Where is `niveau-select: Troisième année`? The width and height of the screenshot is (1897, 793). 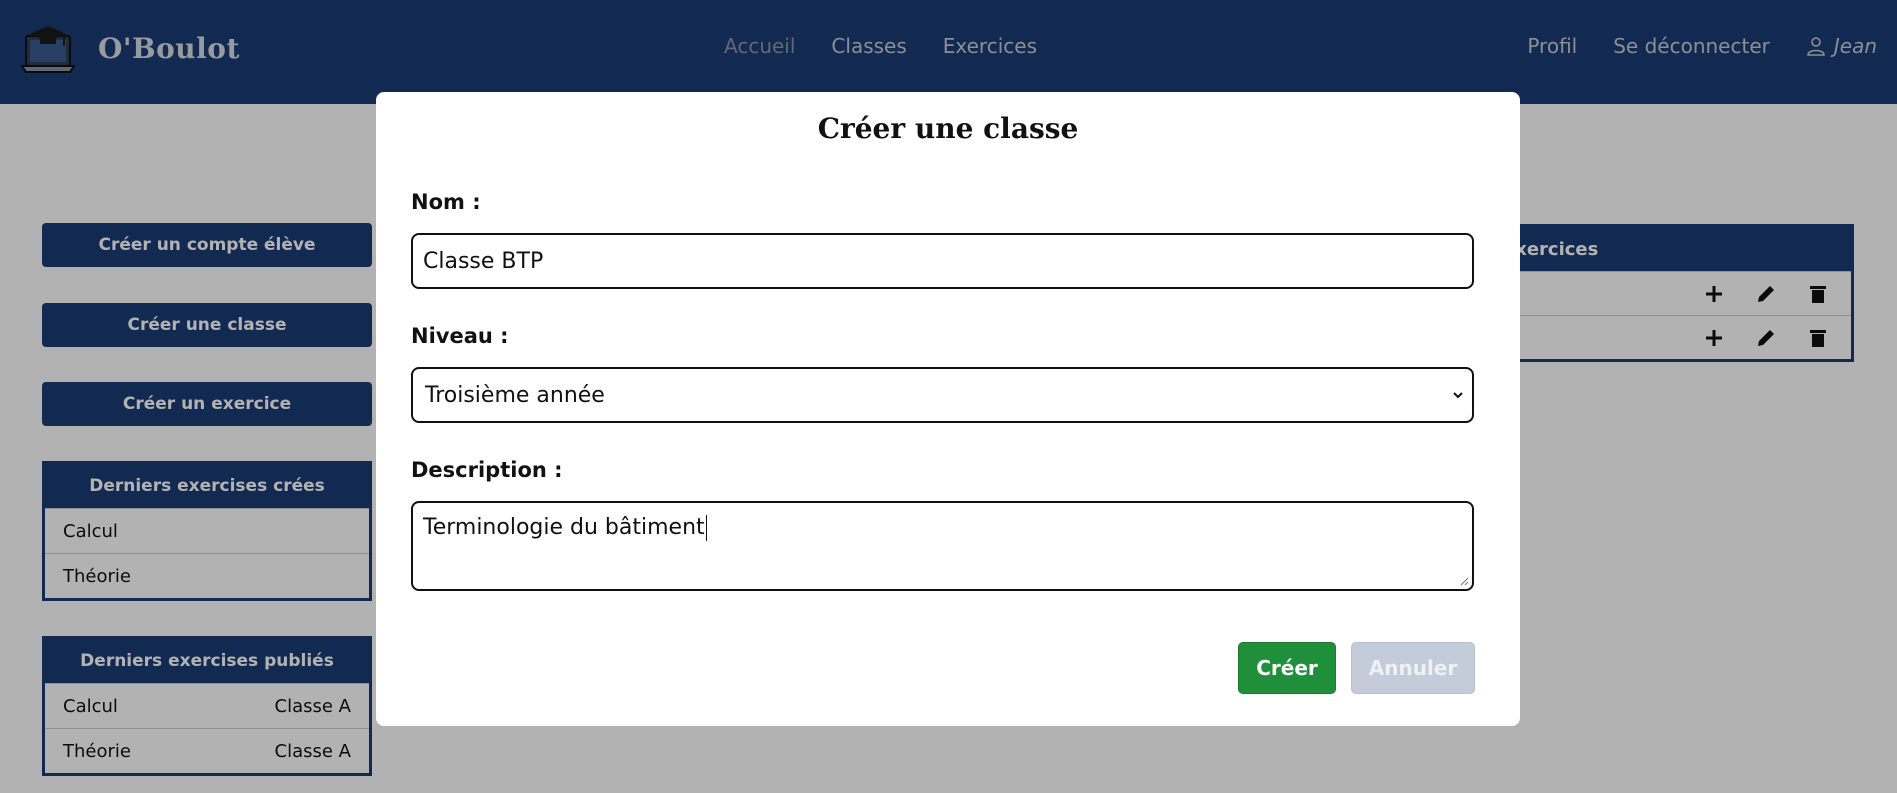
niveau-select: Troisième année is located at coordinates (942, 395).